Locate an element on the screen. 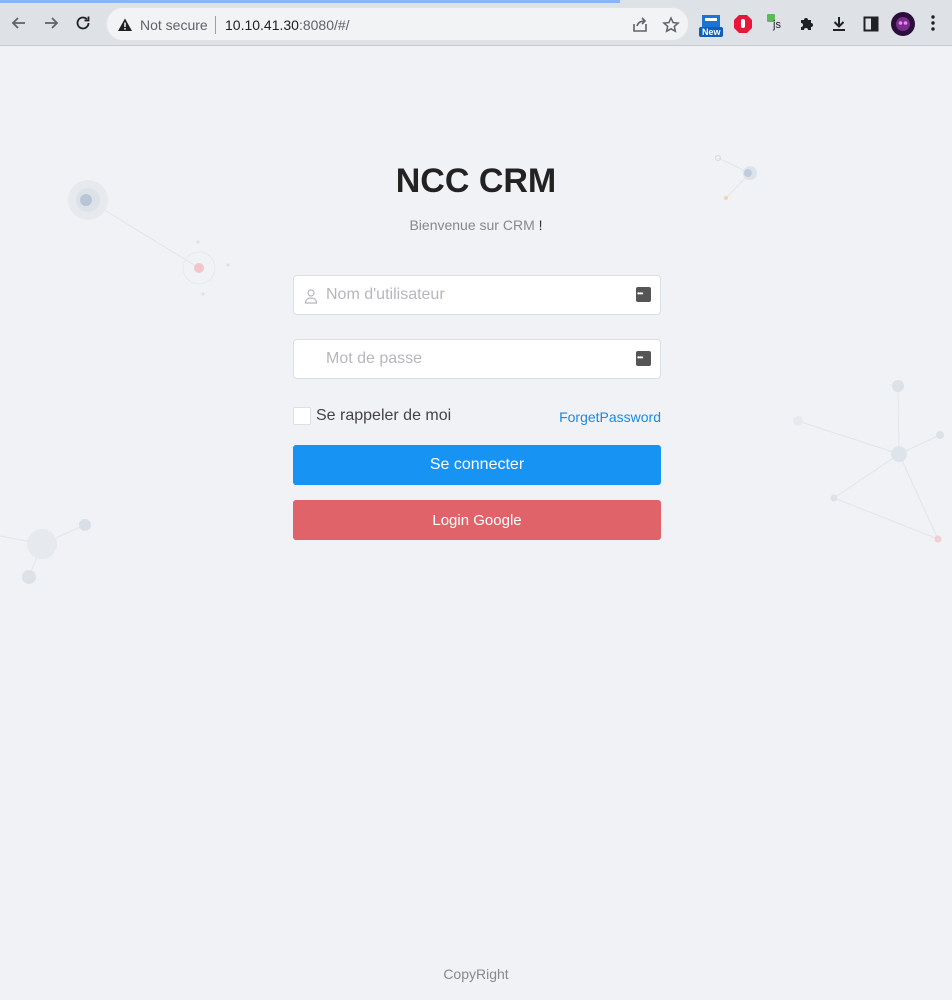  js-label: js is located at coordinates (777, 25).